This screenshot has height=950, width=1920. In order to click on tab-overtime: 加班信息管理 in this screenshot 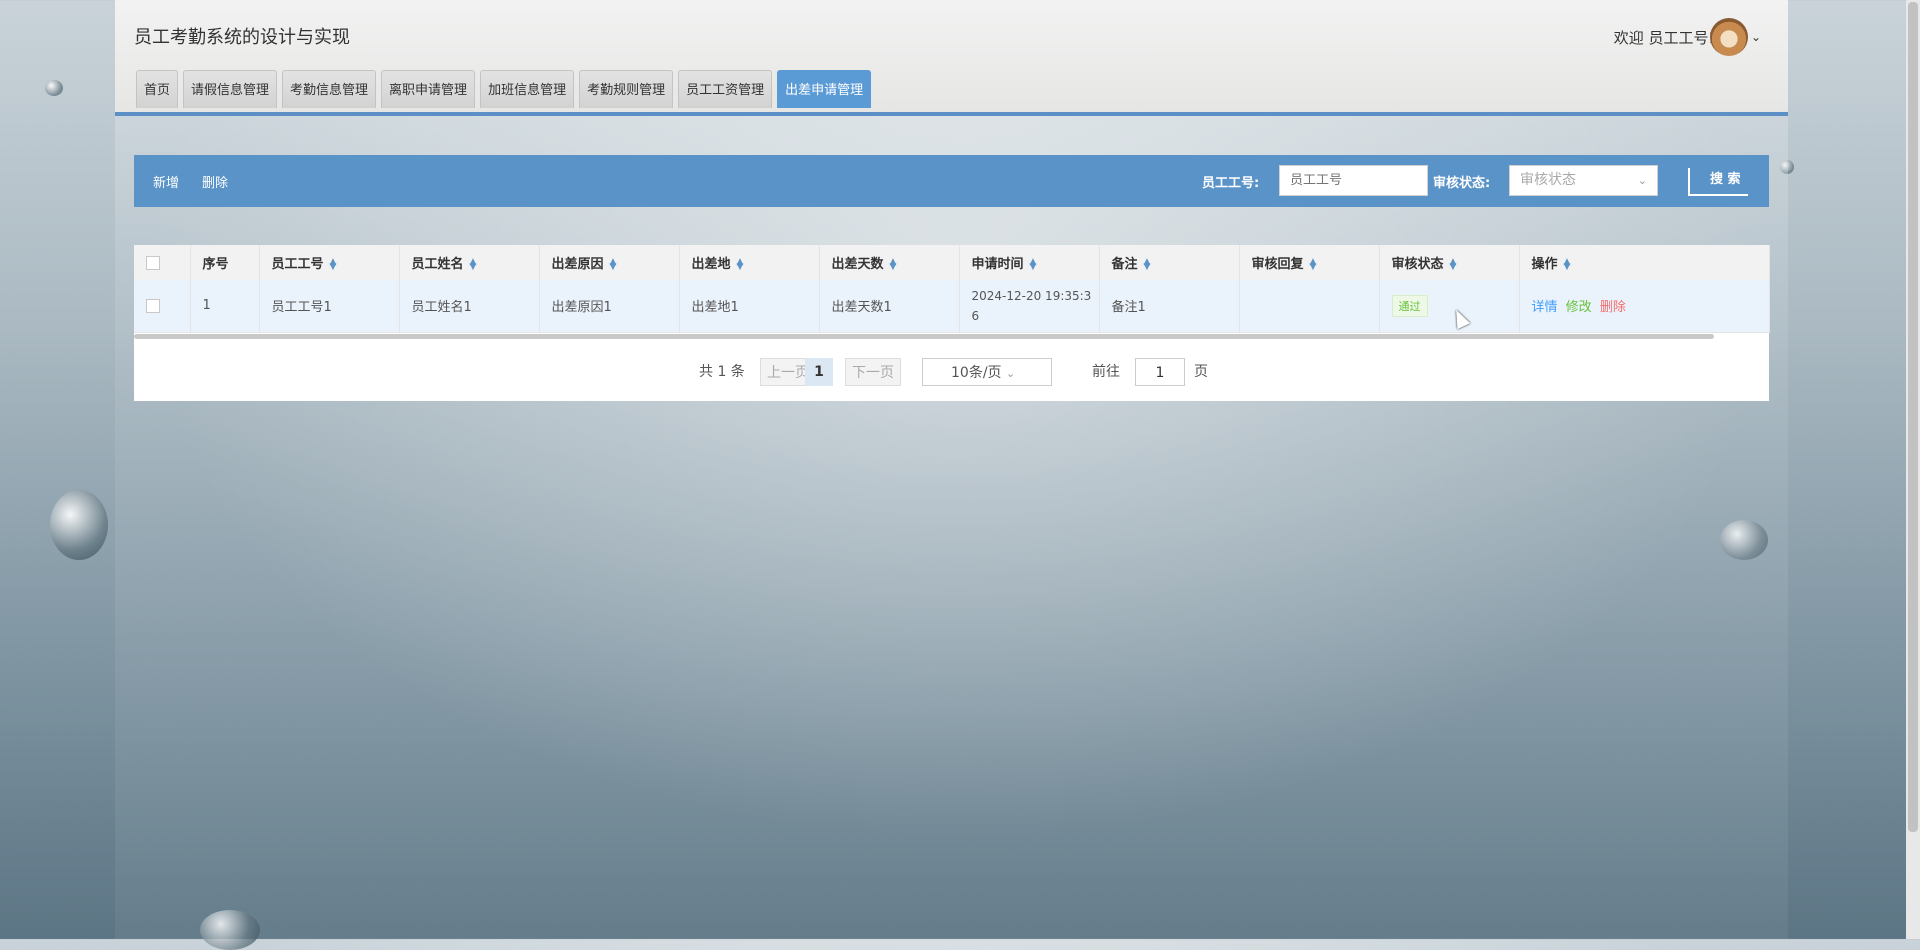, I will do `click(527, 89)`.